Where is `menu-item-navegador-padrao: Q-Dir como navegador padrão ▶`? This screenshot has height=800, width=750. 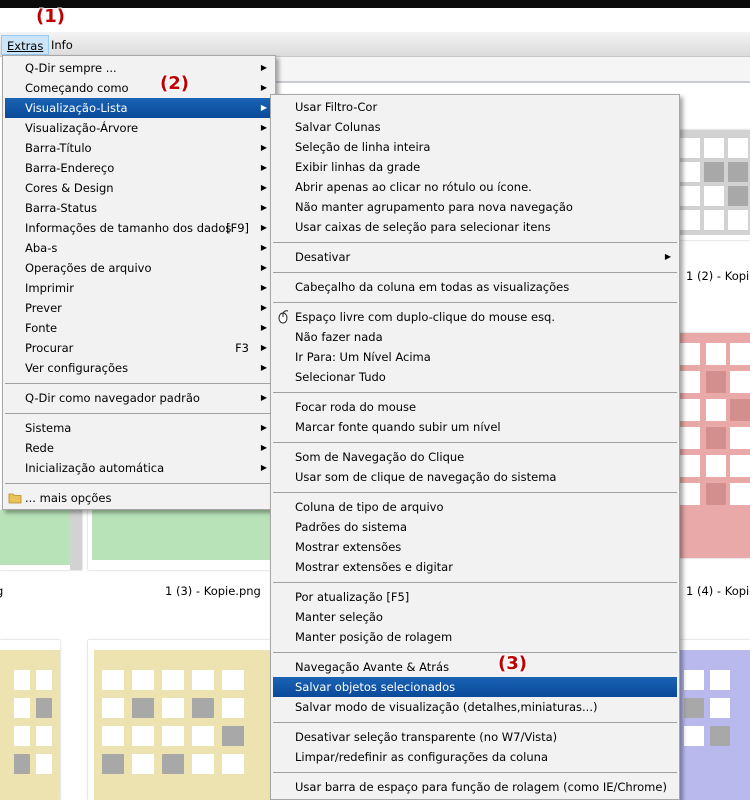 menu-item-navegador-padrao: Q-Dir como navegador padrão ▶ is located at coordinates (139, 398).